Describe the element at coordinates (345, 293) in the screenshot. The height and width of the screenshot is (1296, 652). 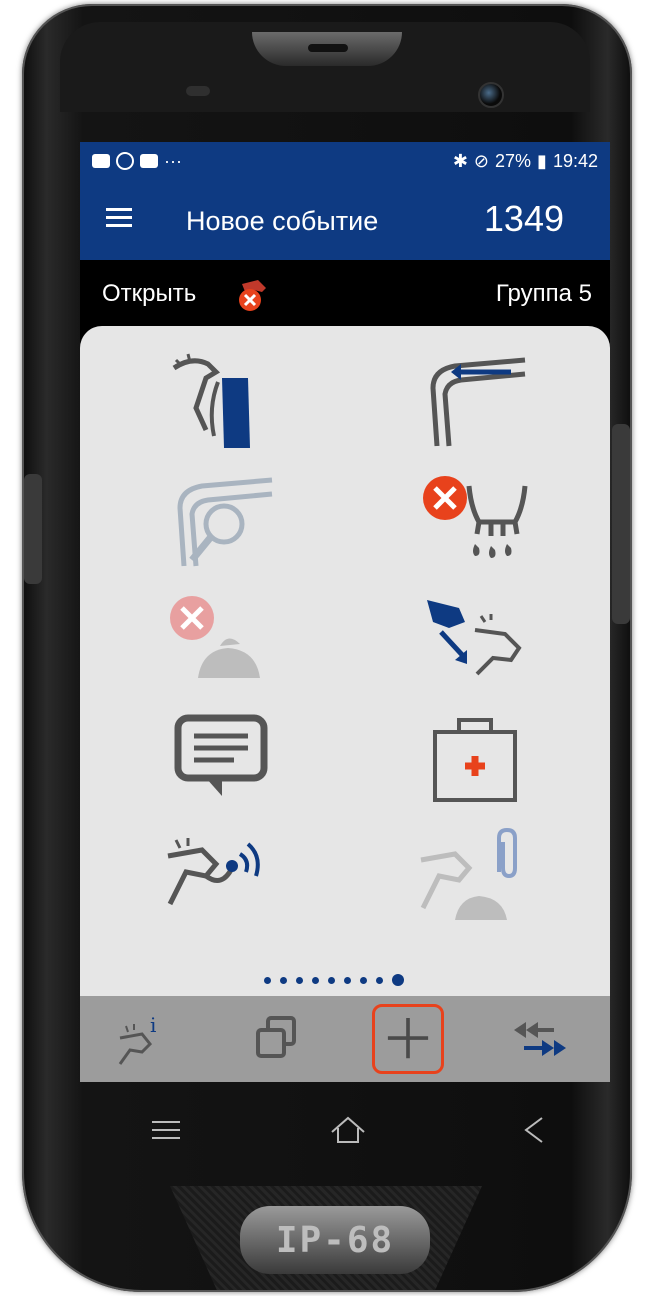
I see `sub-bar: Открыть Группа 5` at that location.